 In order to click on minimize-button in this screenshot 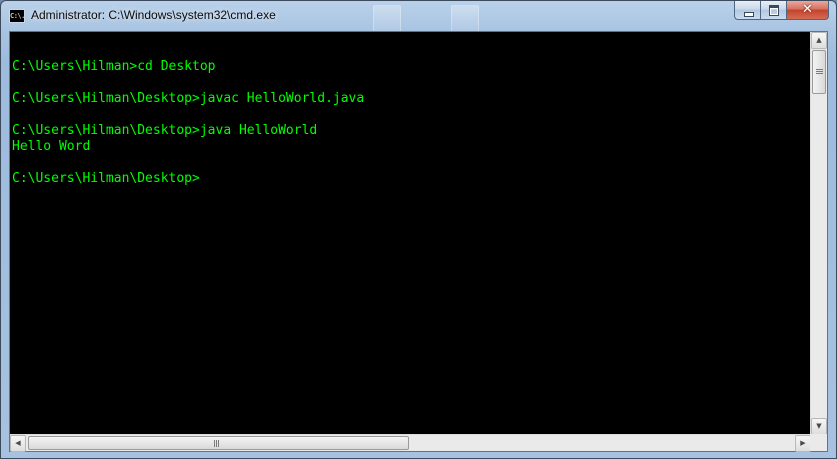, I will do `click(747, 10)`.